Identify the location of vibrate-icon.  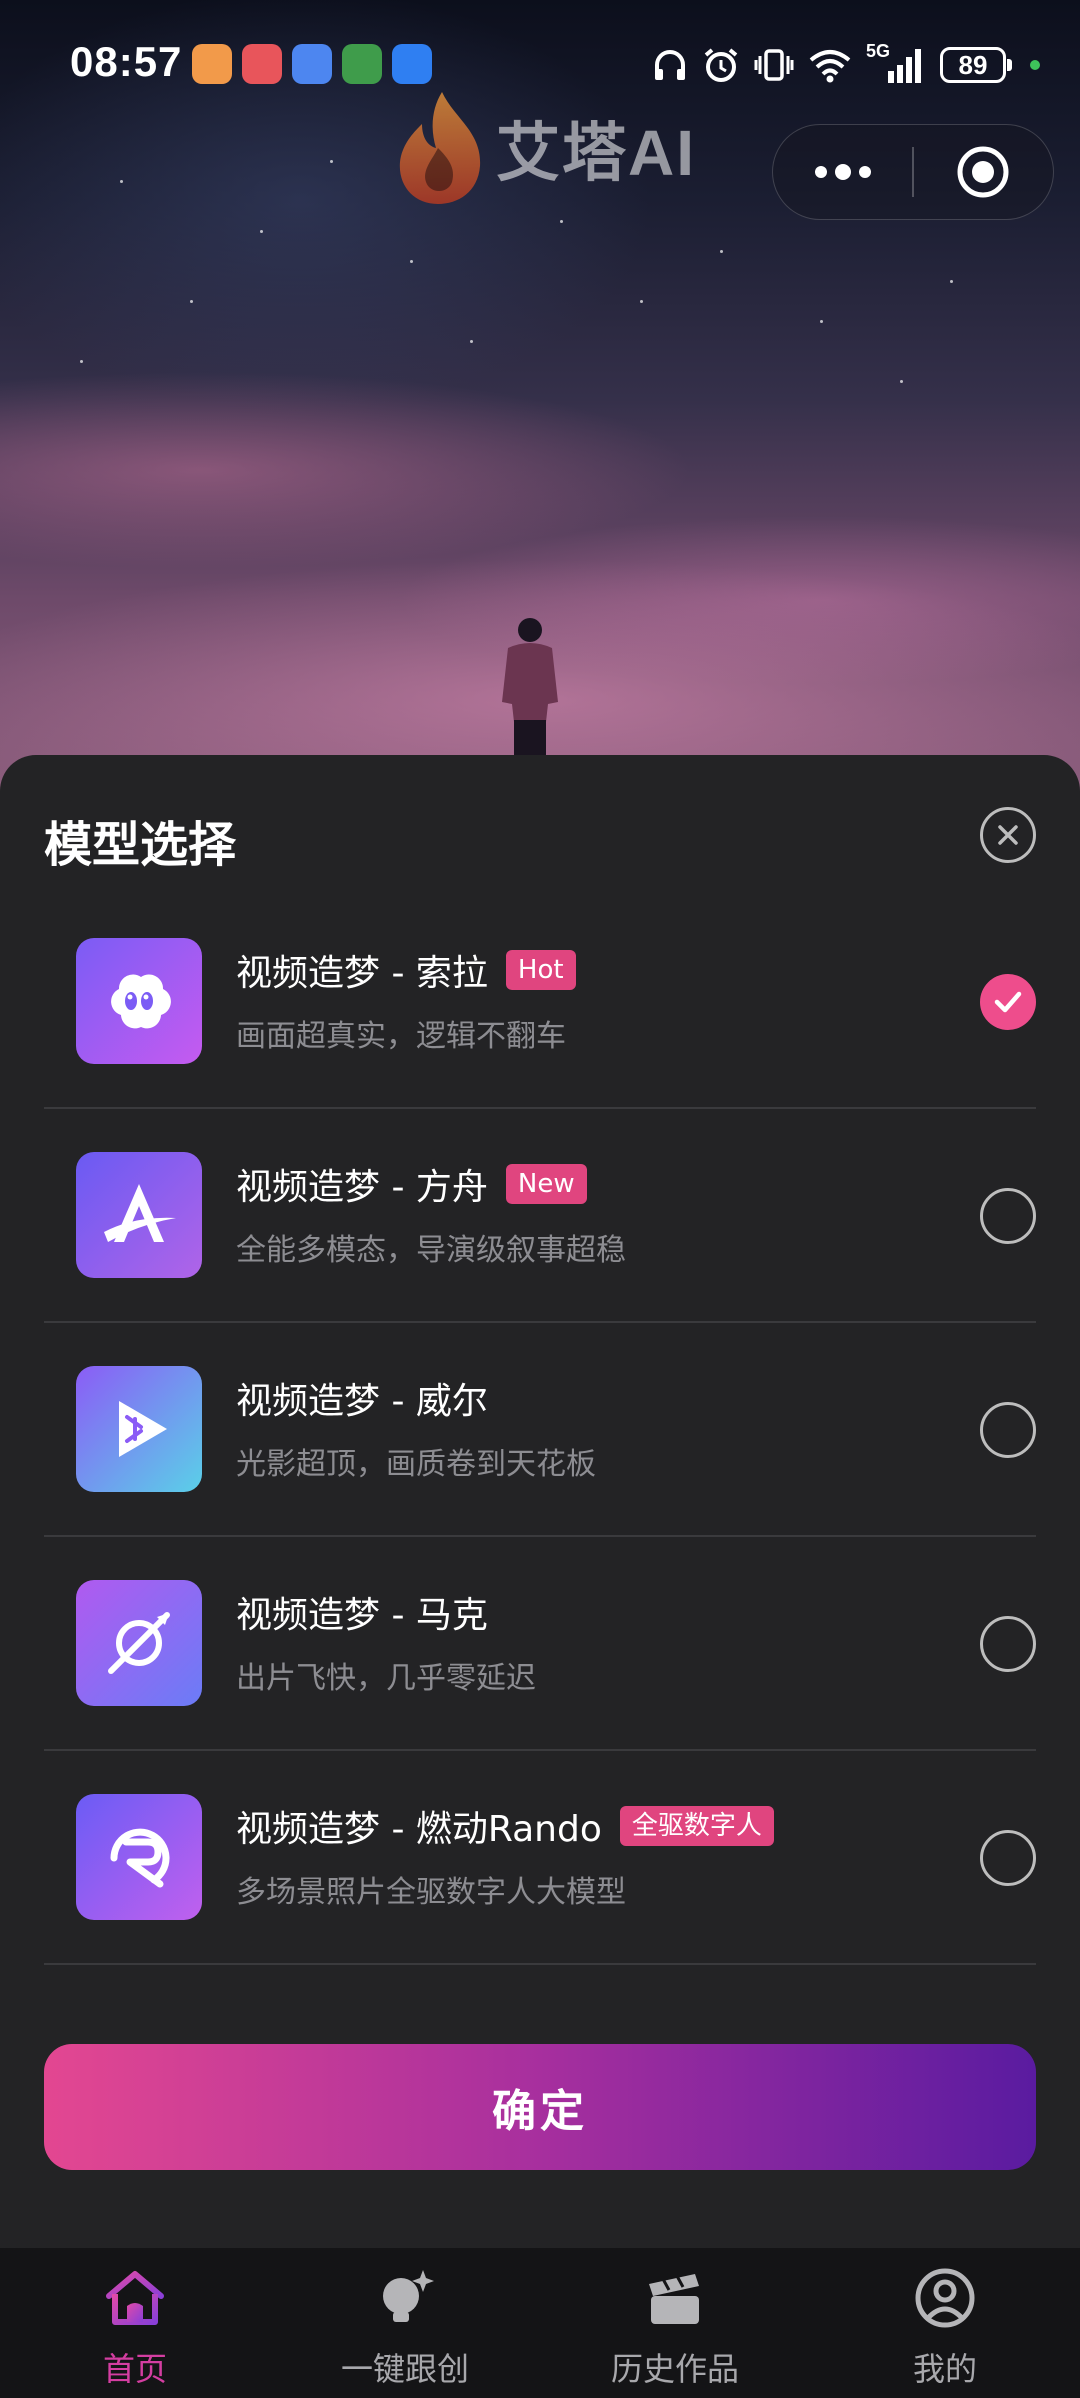
(774, 65).